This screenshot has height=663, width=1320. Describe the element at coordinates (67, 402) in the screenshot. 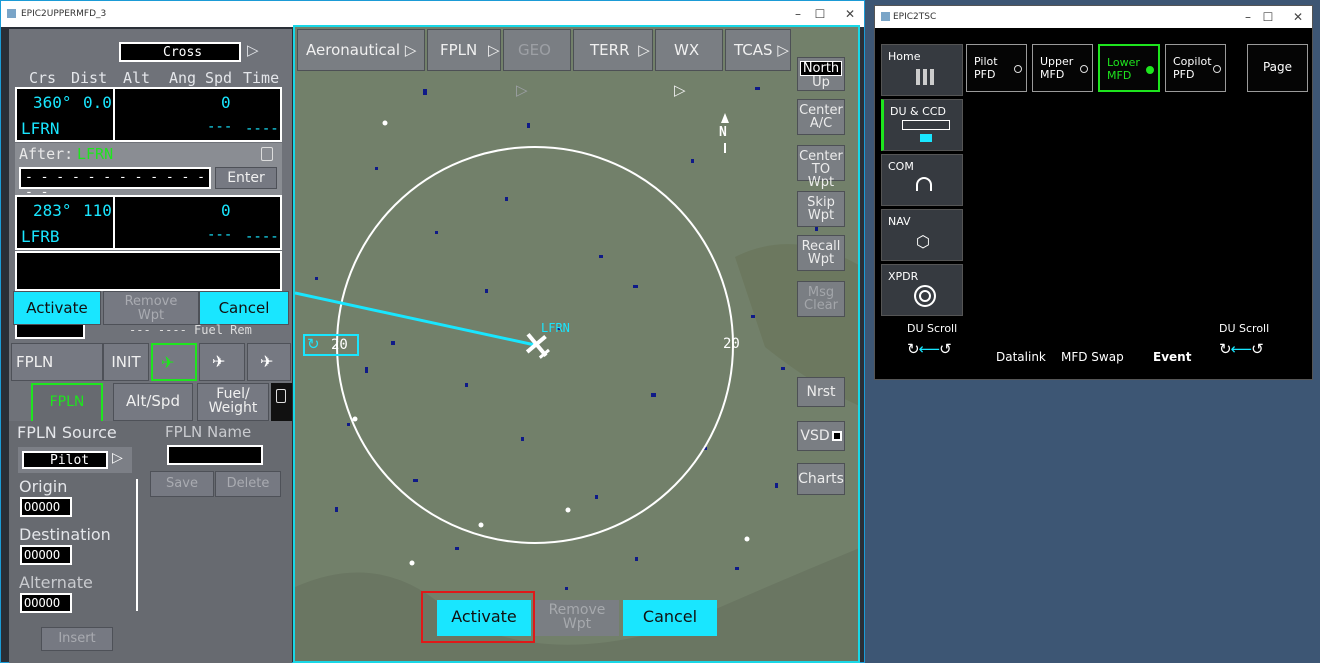

I see `subtab-fpln: FPLN` at that location.